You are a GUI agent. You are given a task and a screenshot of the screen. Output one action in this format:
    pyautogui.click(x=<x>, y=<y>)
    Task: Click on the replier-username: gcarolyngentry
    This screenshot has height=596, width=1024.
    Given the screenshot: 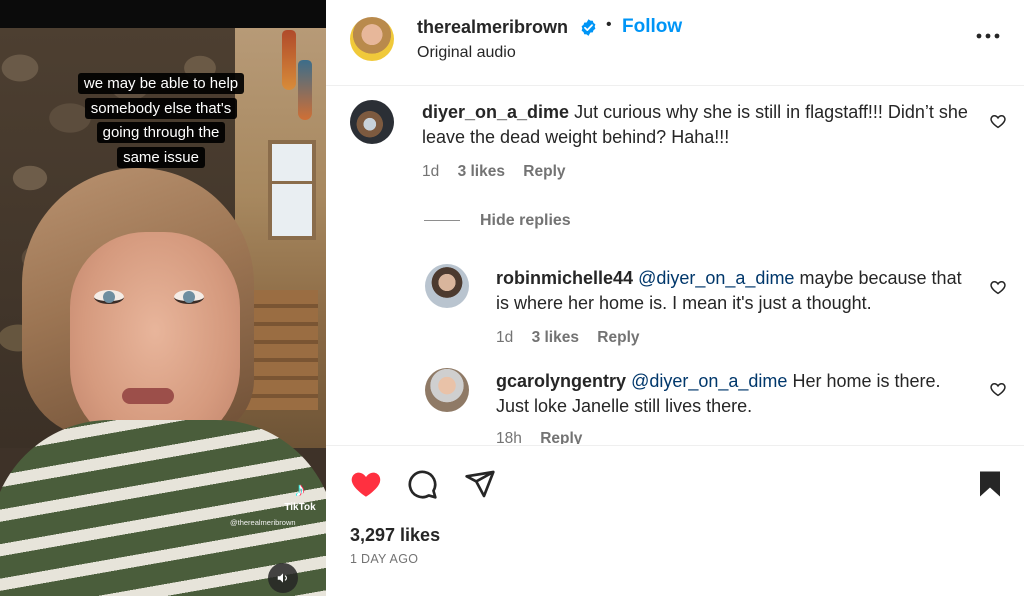 What is the action you would take?
    pyautogui.click(x=561, y=381)
    